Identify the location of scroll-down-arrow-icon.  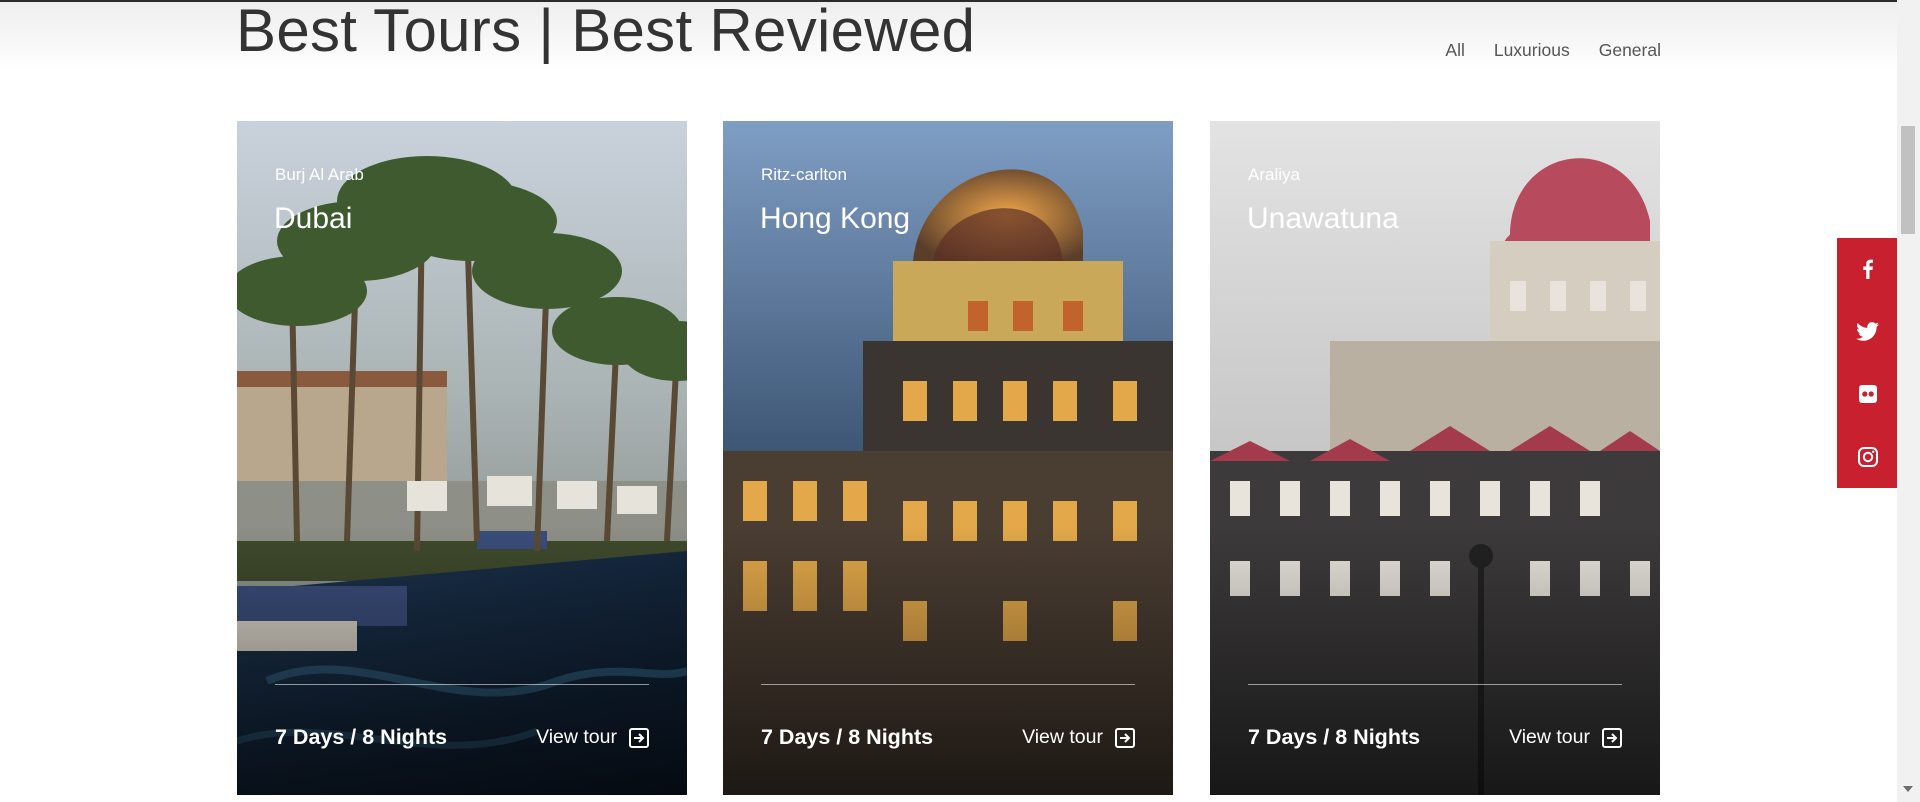
(1908, 789).